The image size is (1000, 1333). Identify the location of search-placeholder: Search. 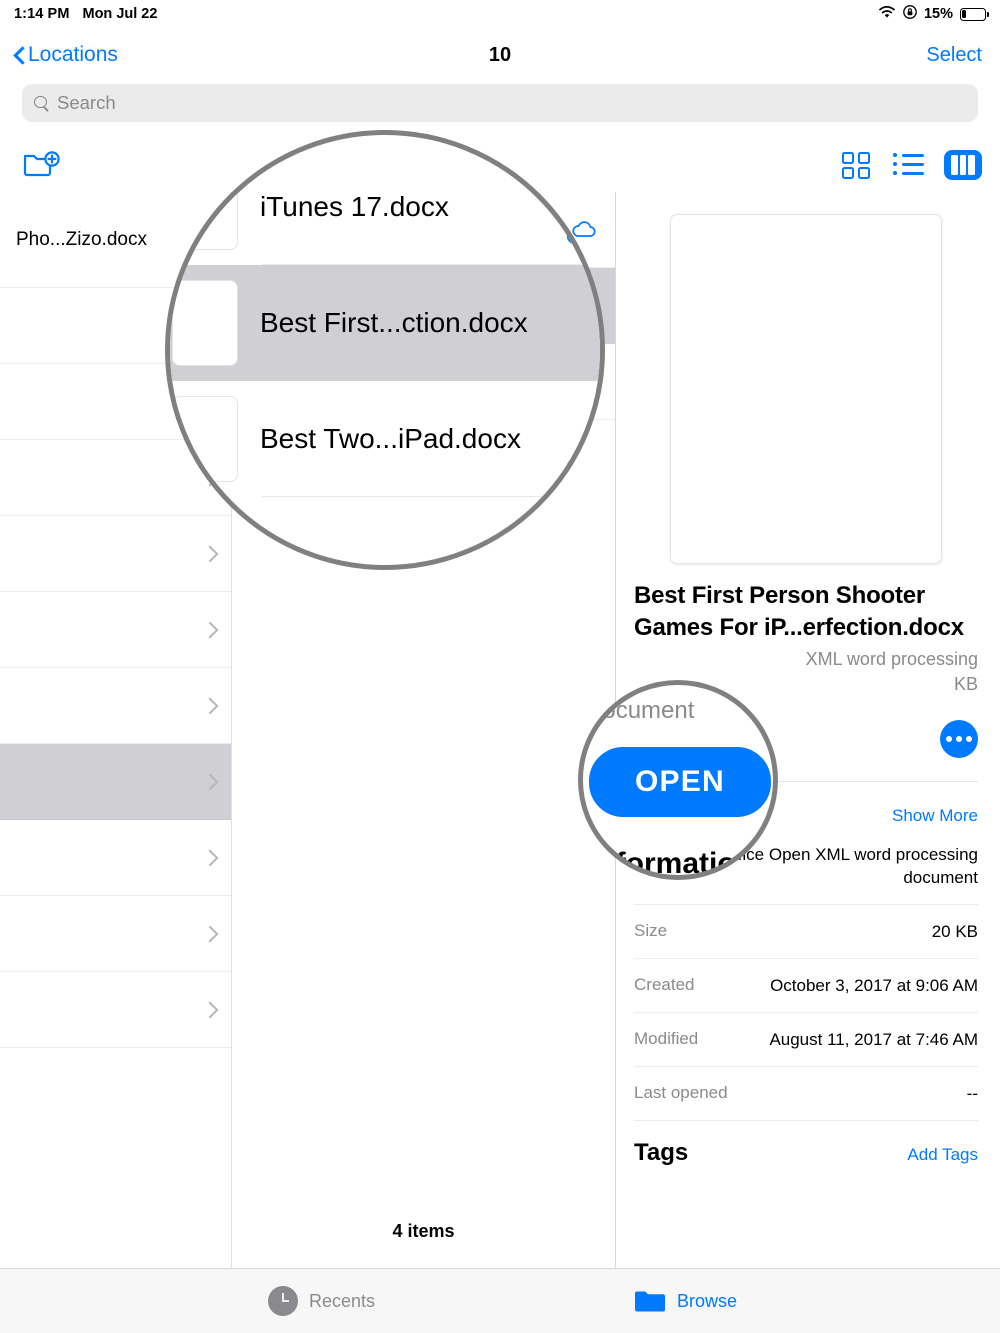
(86, 102).